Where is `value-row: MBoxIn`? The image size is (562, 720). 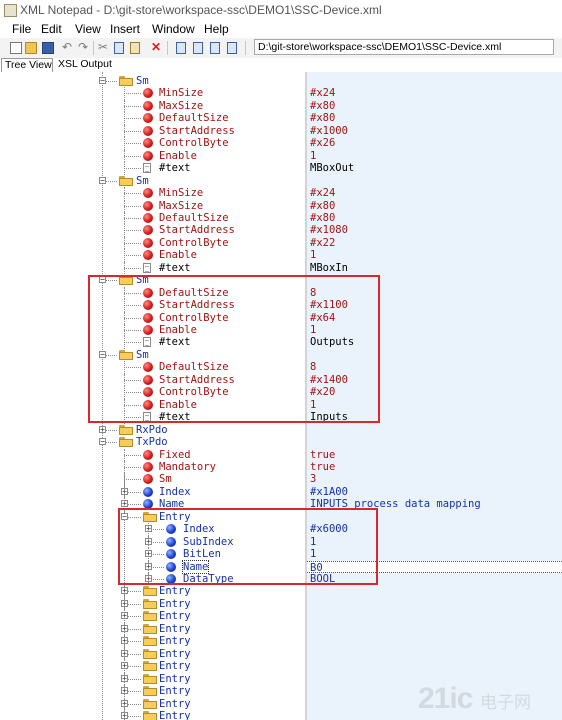 value-row: MBoxIn is located at coordinates (434, 268).